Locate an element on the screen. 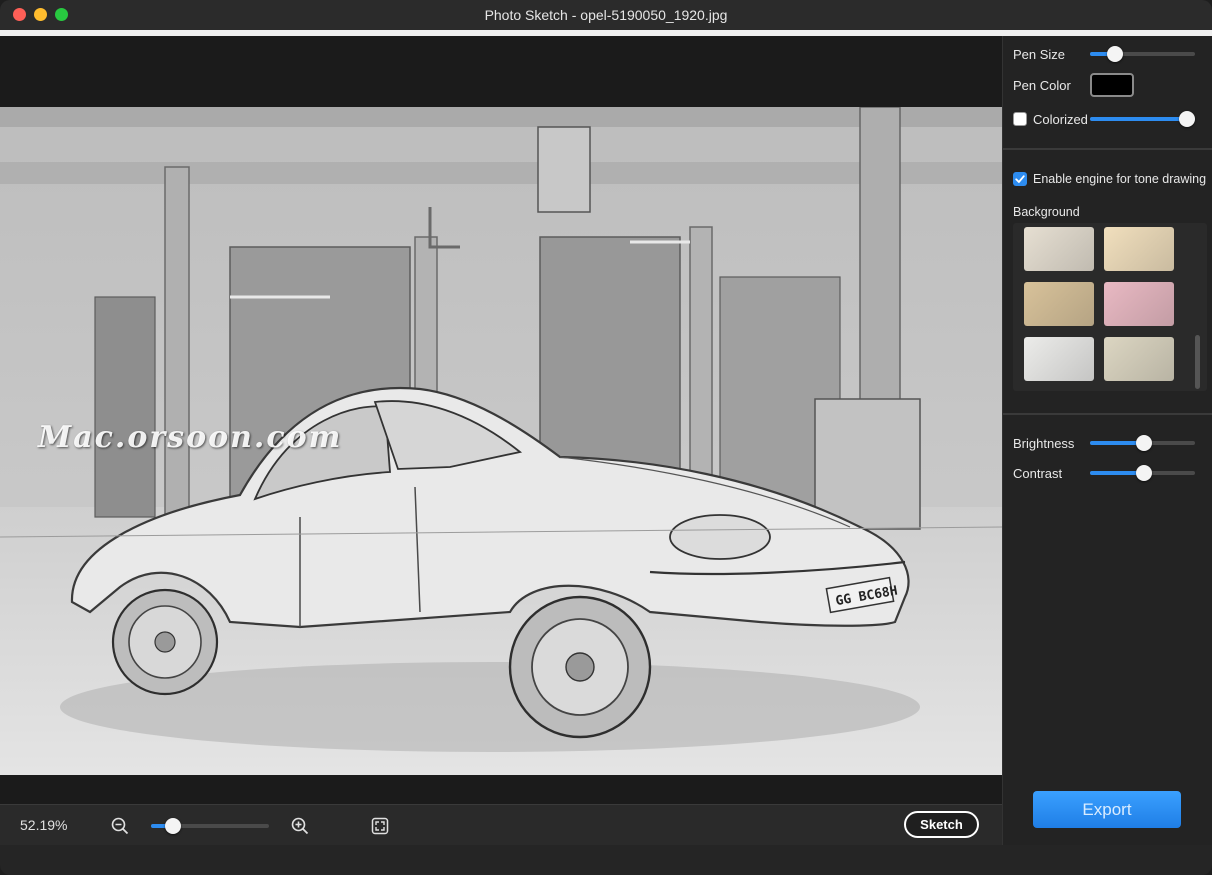 This screenshot has width=1212, height=875. export-button: Export is located at coordinates (1107, 809).